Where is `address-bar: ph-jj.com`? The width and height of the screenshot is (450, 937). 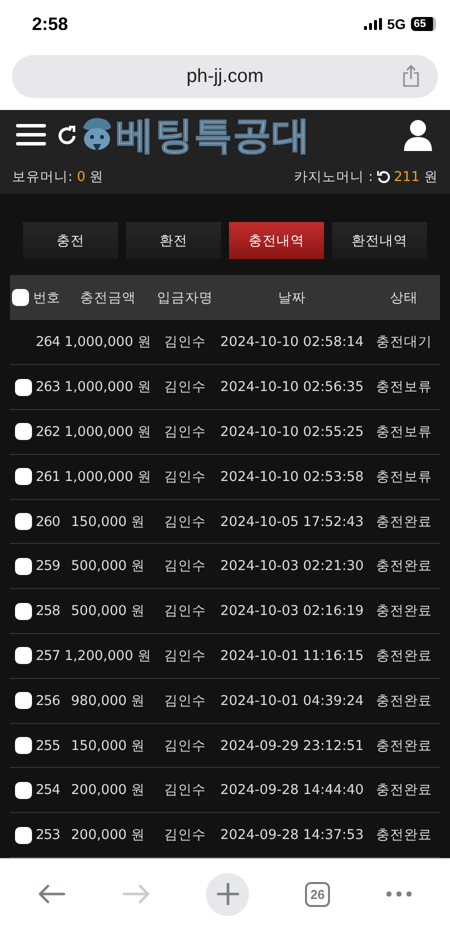 address-bar: ph-jj.com is located at coordinates (225, 76).